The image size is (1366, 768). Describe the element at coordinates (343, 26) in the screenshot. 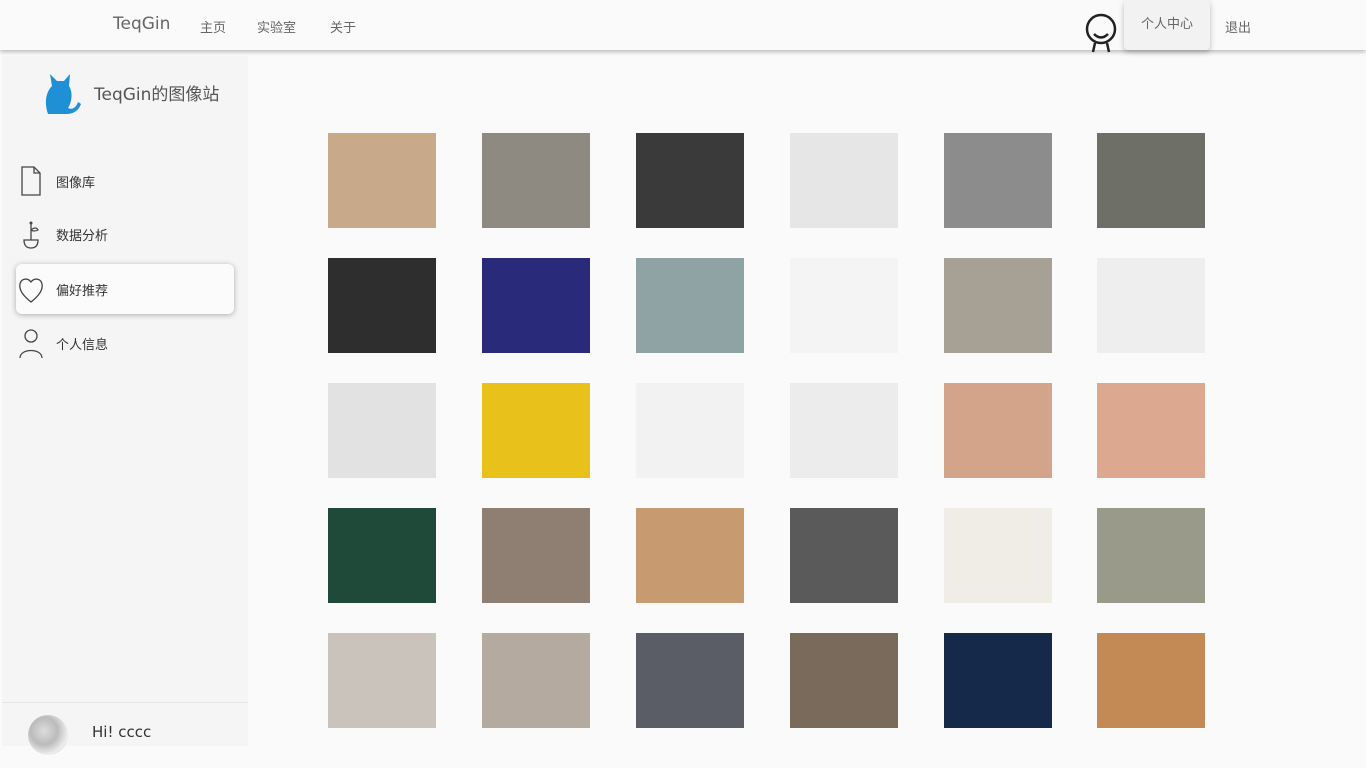

I see `nav-about-link: 关于` at that location.